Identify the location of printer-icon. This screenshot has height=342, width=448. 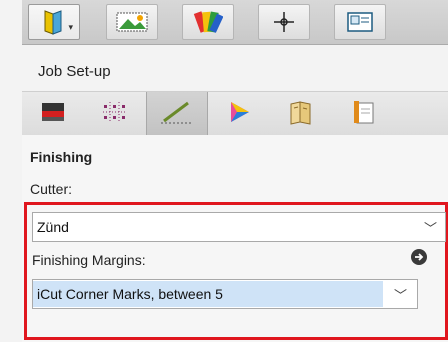
(53, 114).